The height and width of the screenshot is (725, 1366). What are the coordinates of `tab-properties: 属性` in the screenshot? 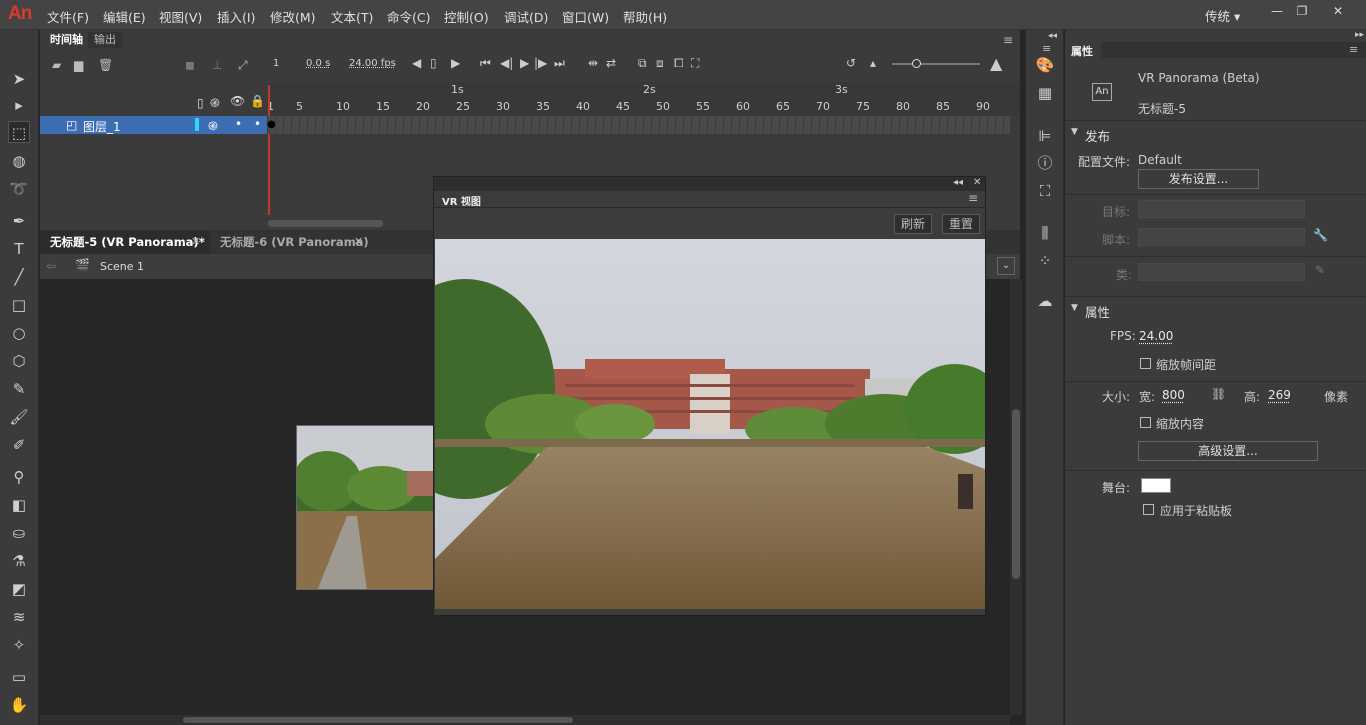 It's located at (1083, 50).